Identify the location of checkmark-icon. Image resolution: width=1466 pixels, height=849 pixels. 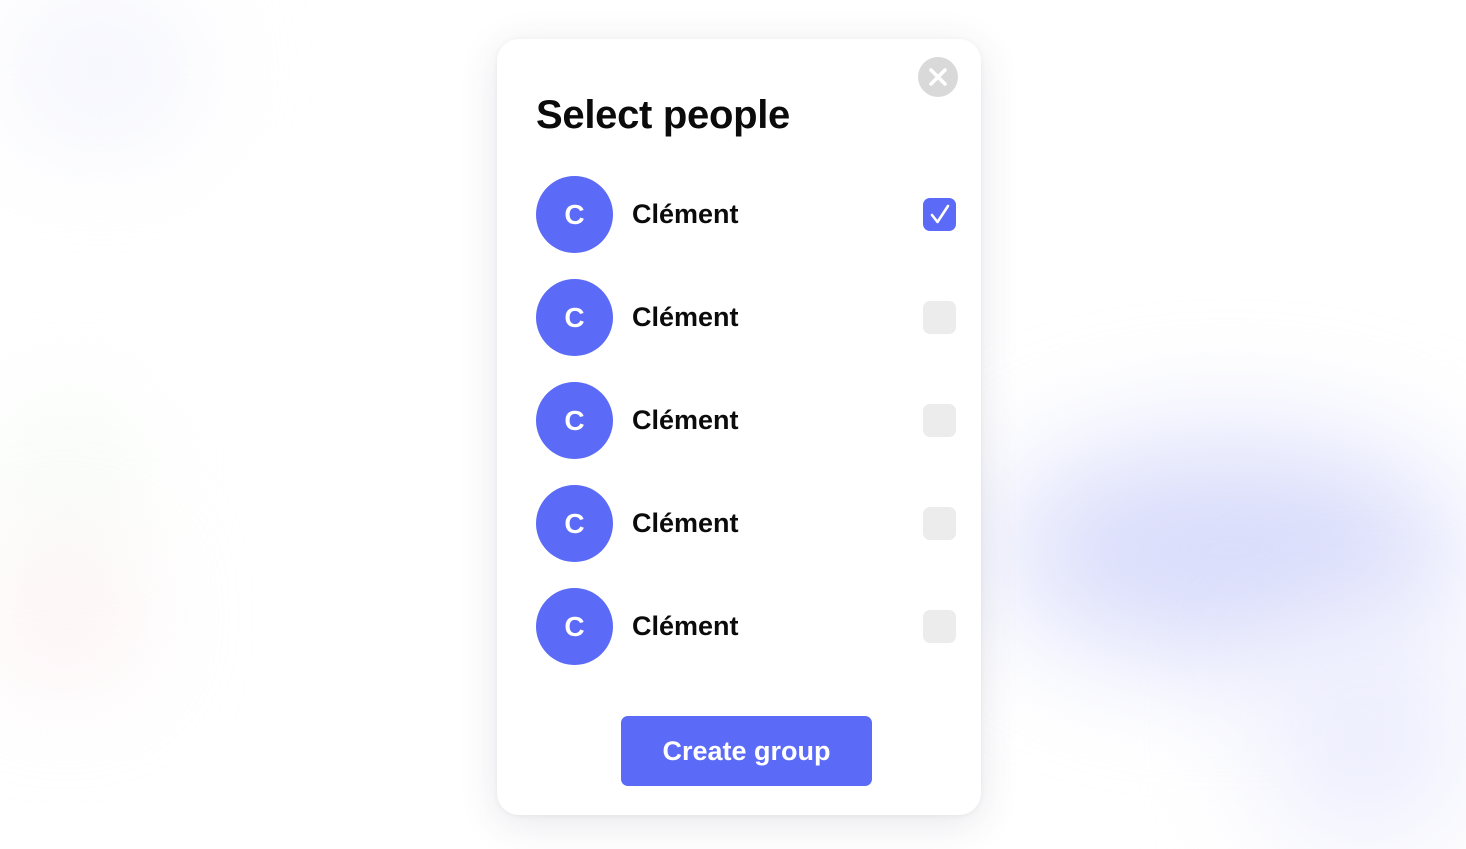
(940, 214).